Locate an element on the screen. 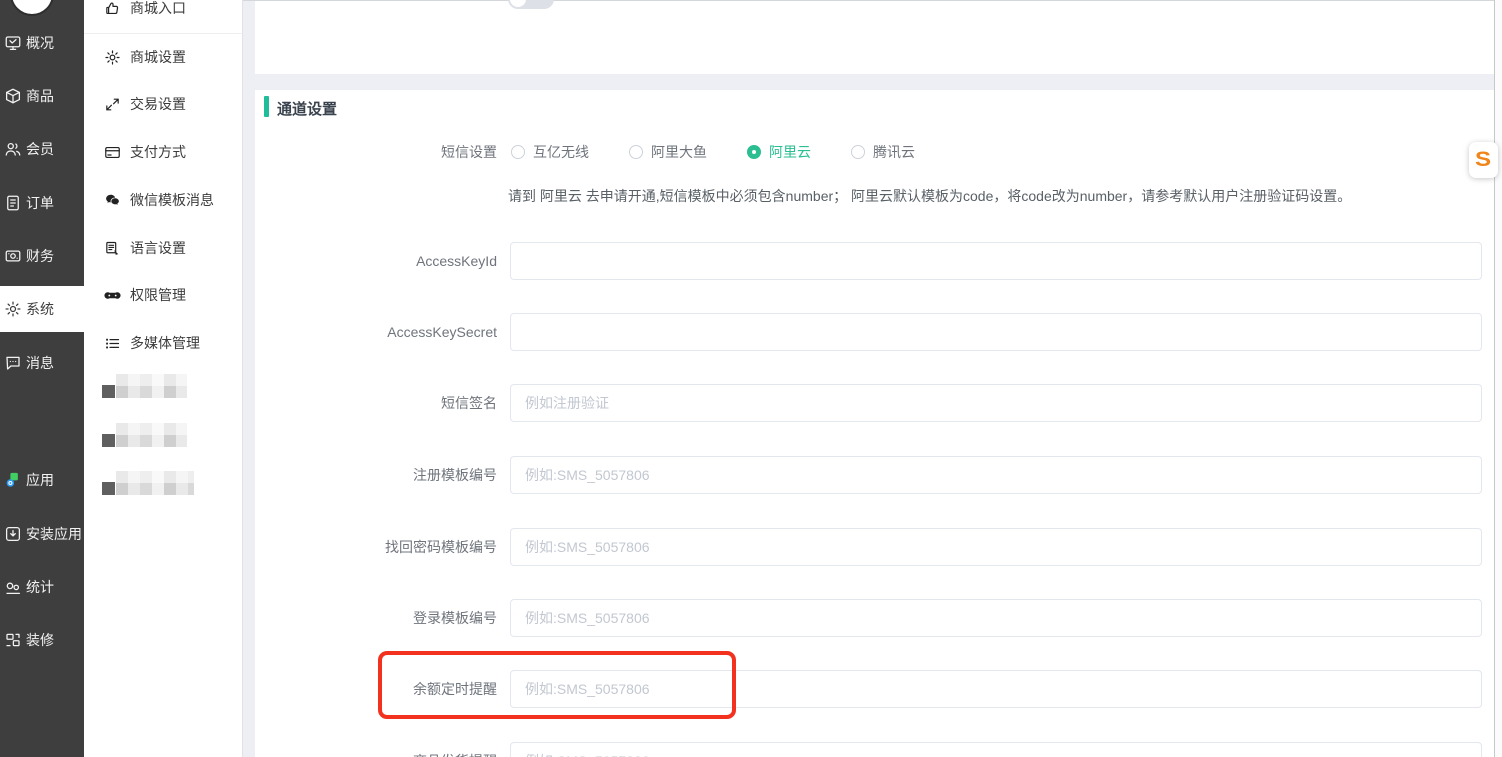 The height and width of the screenshot is (757, 1502). gear-icon is located at coordinates (112, 57).